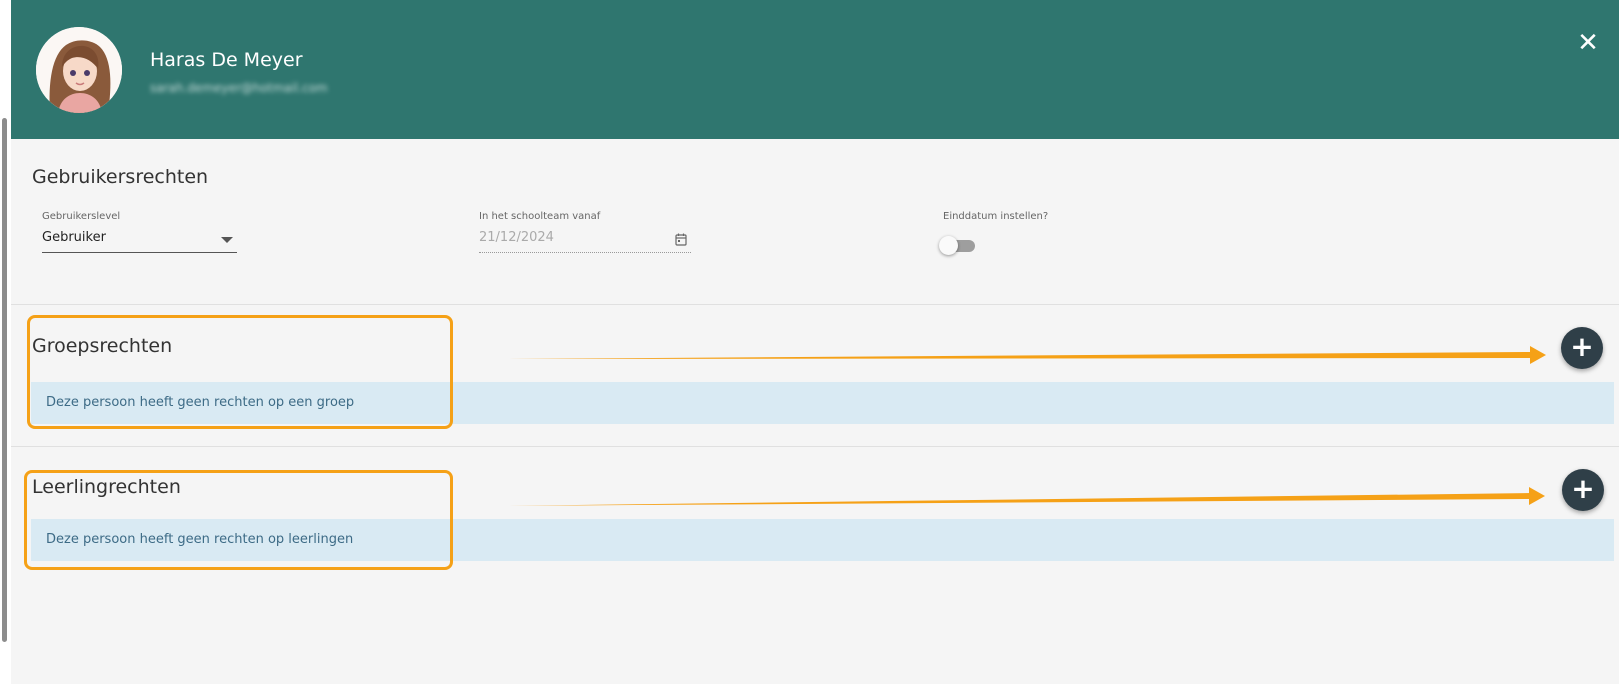 The height and width of the screenshot is (684, 1619). I want to click on user-name: Haras De Meyer, so click(226, 60).